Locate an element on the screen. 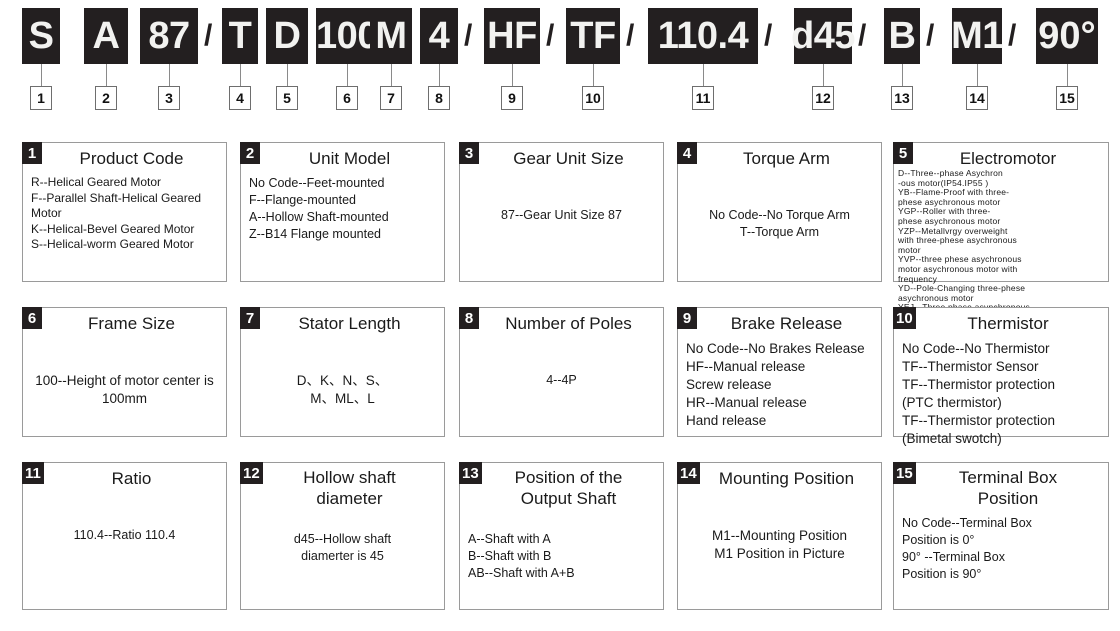 The width and height of the screenshot is (1120, 631). code-segment-10: TF 10 / is located at coordinates (603, 59).